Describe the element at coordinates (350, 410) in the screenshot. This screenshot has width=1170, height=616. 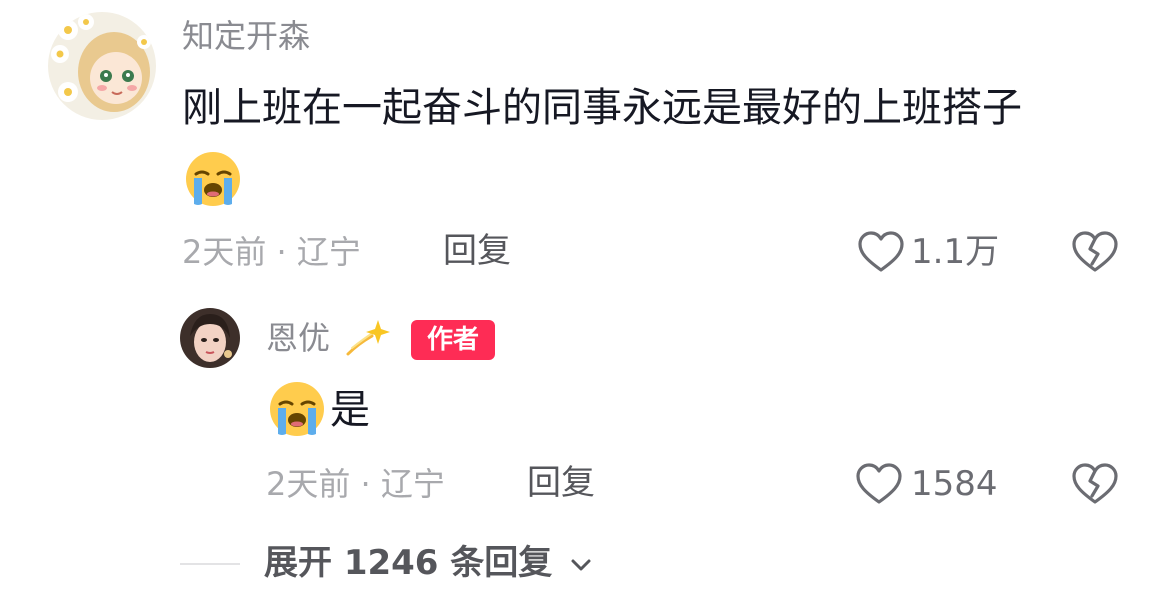
I see `reply-text: 是` at that location.